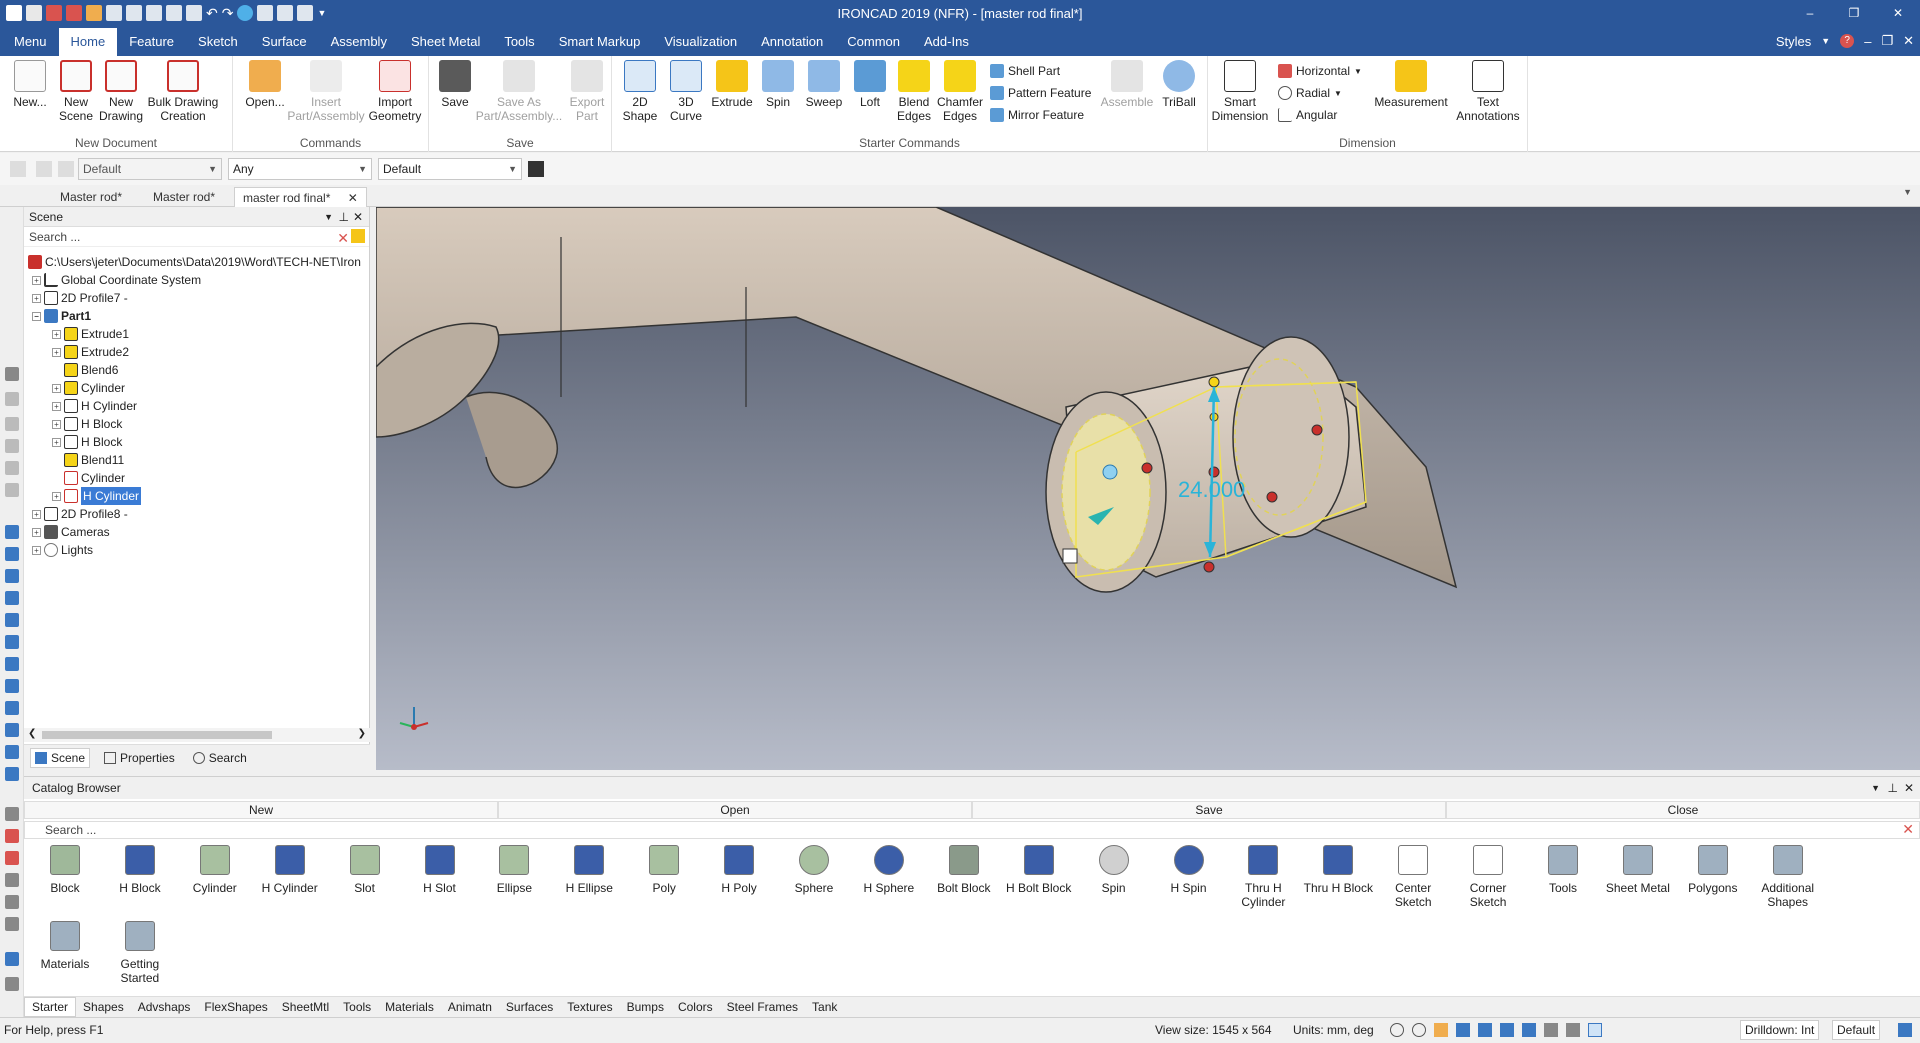  I want to click on mdi-minimize-button: –, so click(1867, 41).